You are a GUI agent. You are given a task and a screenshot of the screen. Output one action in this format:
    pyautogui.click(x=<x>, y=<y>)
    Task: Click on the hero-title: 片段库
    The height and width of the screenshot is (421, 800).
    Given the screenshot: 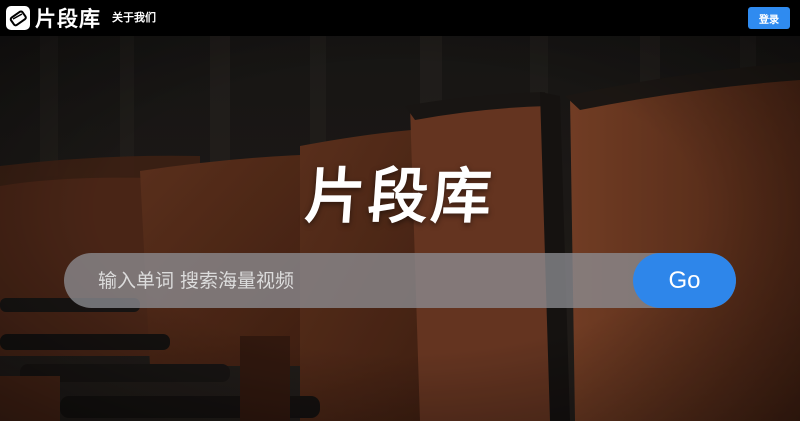 What is the action you would take?
    pyautogui.click(x=399, y=197)
    